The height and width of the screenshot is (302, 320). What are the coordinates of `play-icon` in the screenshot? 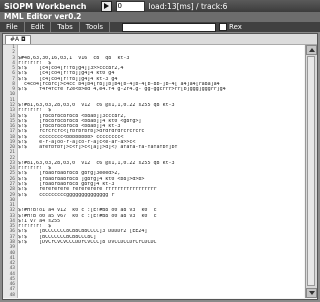 It's located at (106, 6).